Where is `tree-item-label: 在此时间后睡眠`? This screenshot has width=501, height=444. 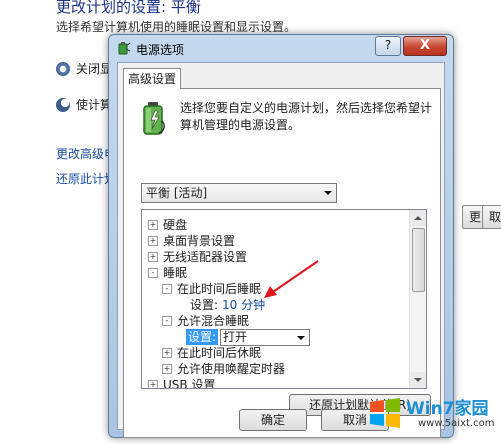 tree-item-label: 在此时间后睡眠 is located at coordinates (219, 289).